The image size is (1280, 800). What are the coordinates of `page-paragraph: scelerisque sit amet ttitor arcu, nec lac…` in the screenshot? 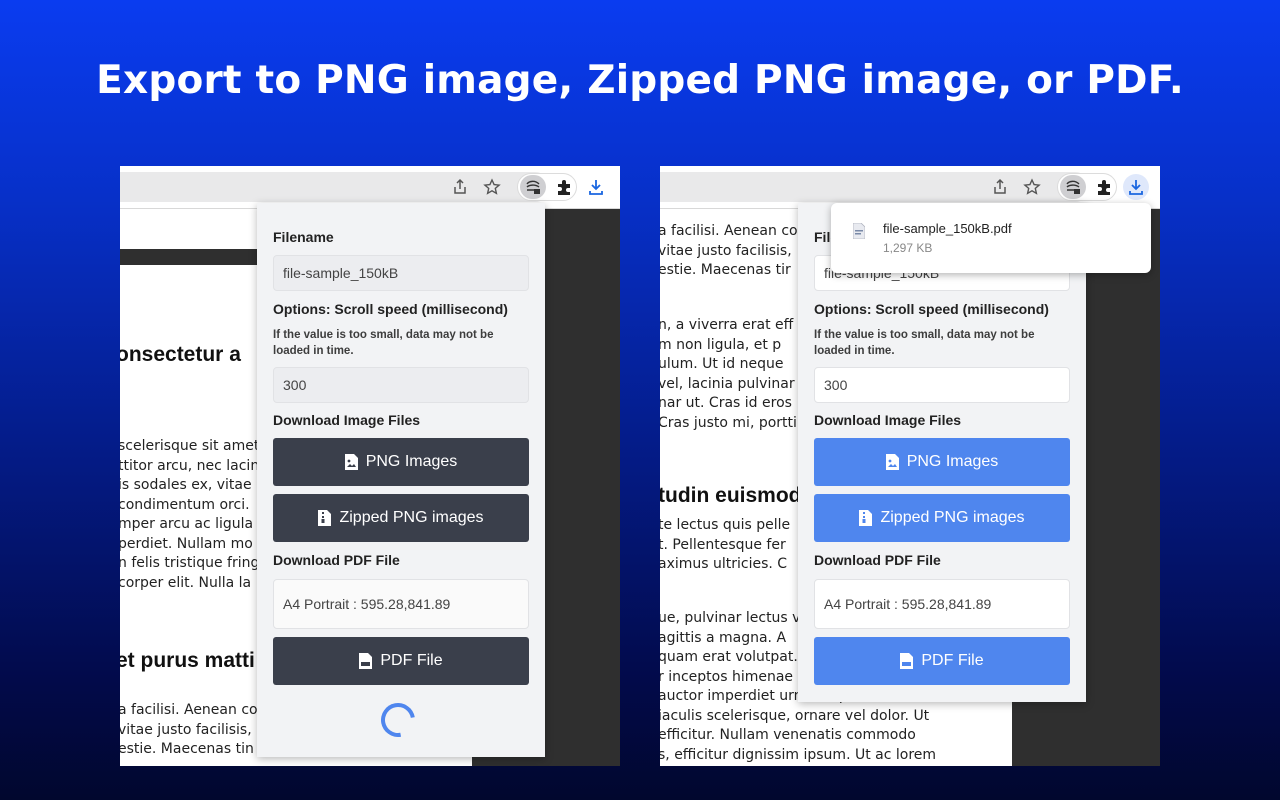 It's located at (190, 514).